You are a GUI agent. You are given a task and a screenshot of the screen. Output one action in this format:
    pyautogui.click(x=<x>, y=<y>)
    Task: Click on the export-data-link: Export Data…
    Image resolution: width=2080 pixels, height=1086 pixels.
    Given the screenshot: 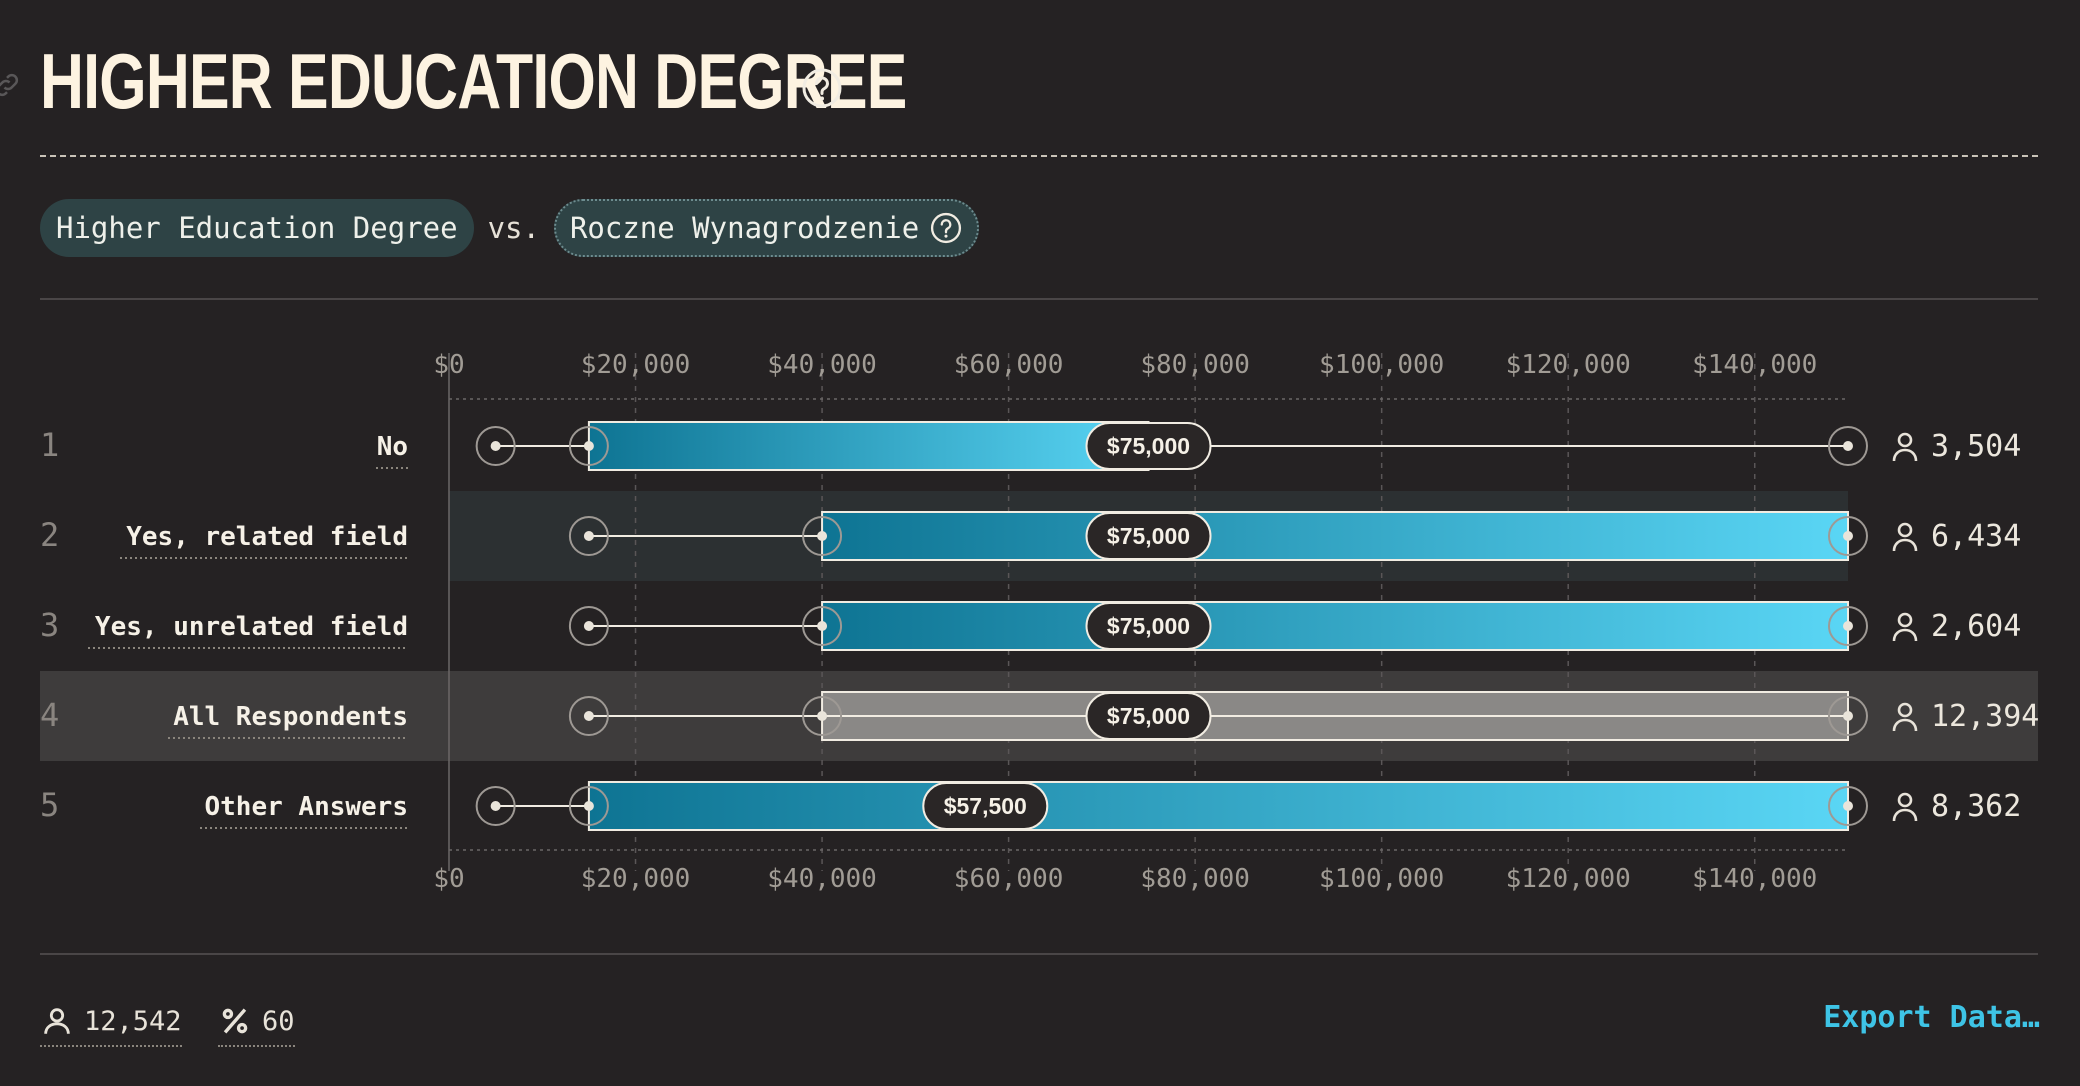 What is the action you would take?
    pyautogui.click(x=1931, y=1017)
    